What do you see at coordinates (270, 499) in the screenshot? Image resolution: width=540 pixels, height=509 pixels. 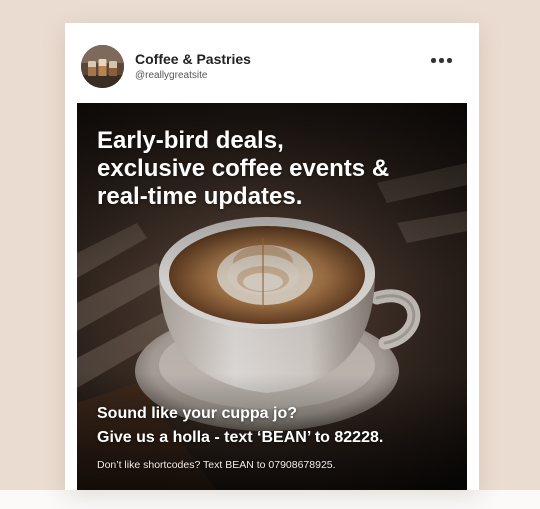 I see `page-bottom-strip` at bounding box center [270, 499].